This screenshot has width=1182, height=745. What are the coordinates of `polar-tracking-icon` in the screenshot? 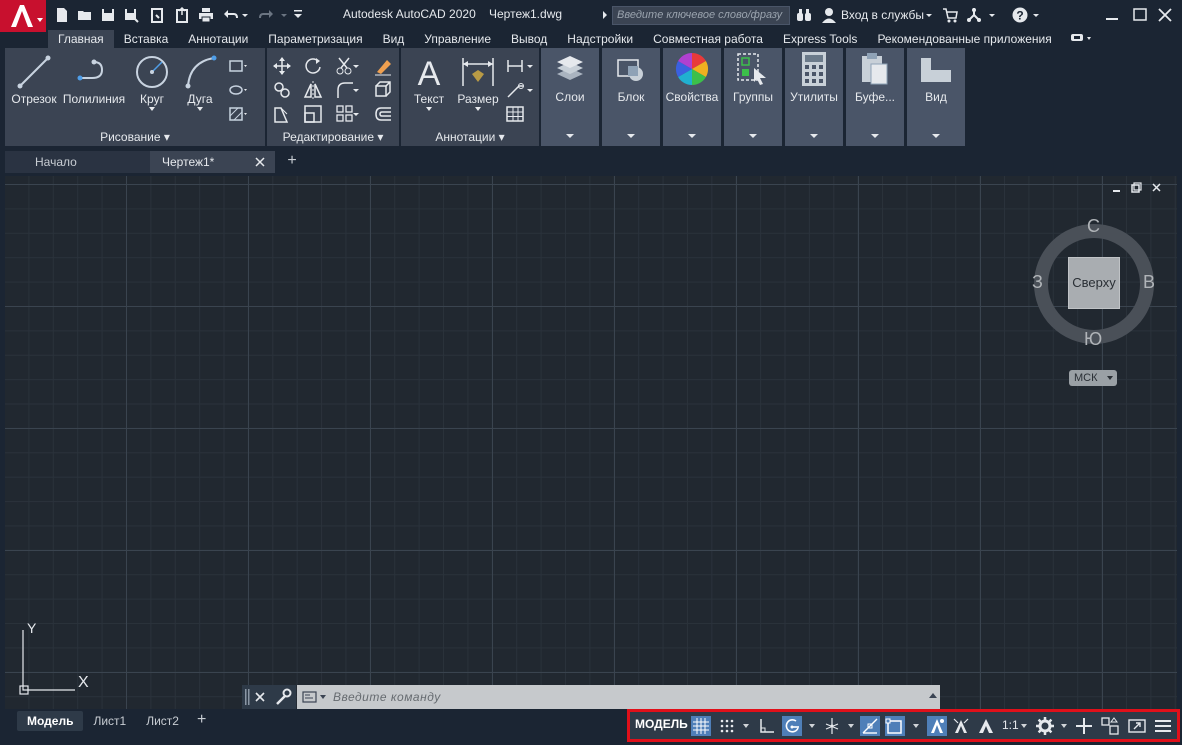 It's located at (792, 726).